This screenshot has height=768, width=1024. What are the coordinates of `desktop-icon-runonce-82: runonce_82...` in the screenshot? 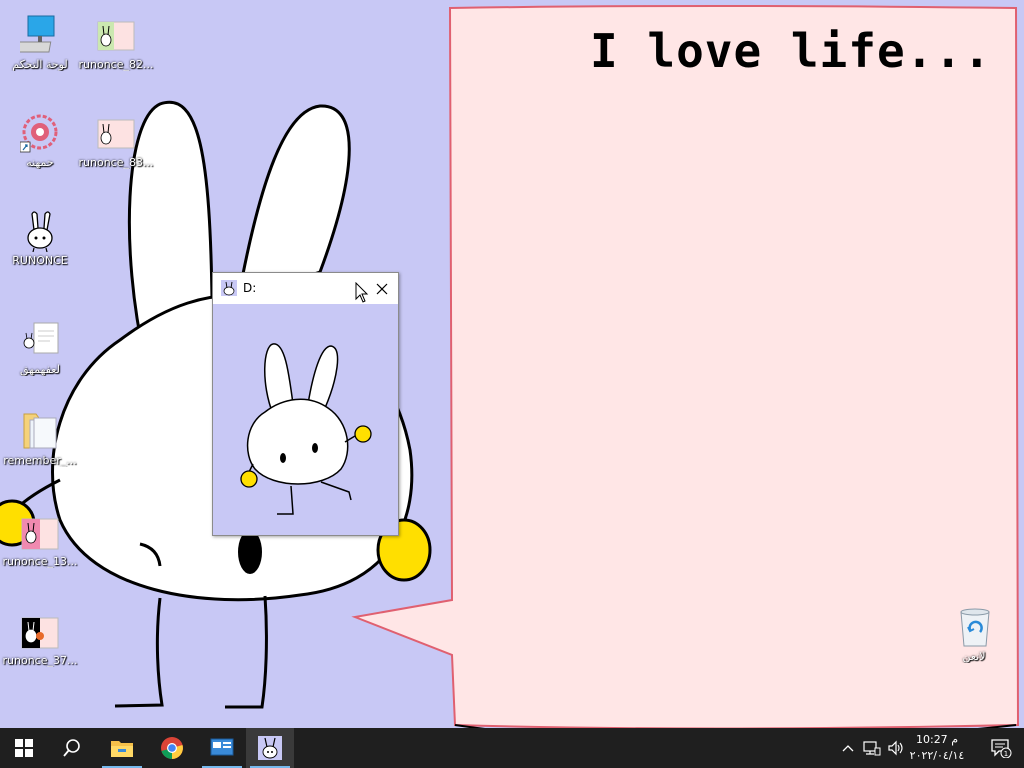 It's located at (116, 50).